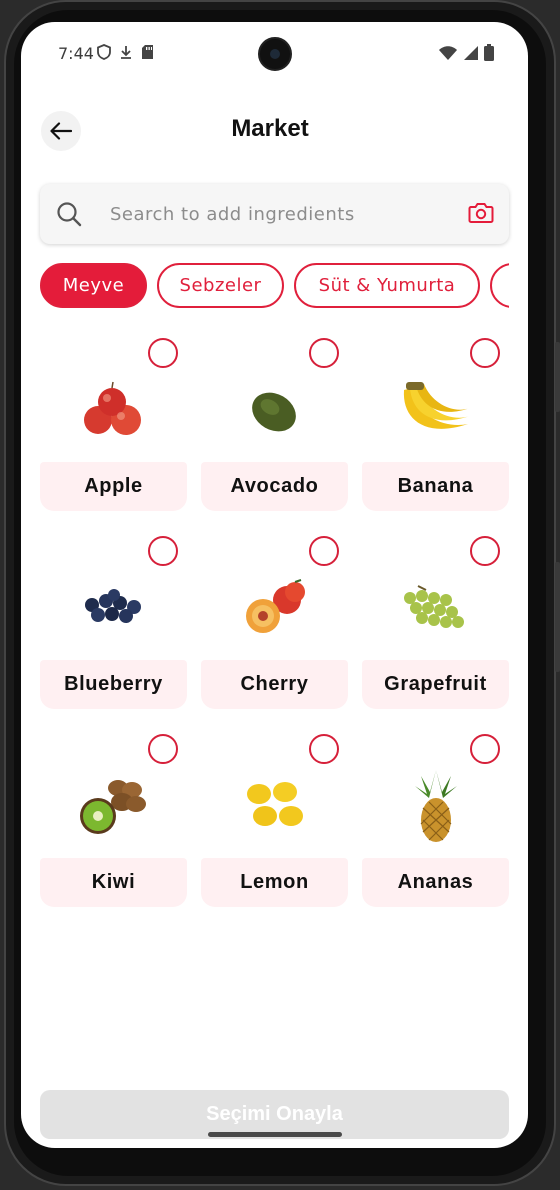 This screenshot has height=1190, width=560. I want to click on item-name: Cherry, so click(274, 684).